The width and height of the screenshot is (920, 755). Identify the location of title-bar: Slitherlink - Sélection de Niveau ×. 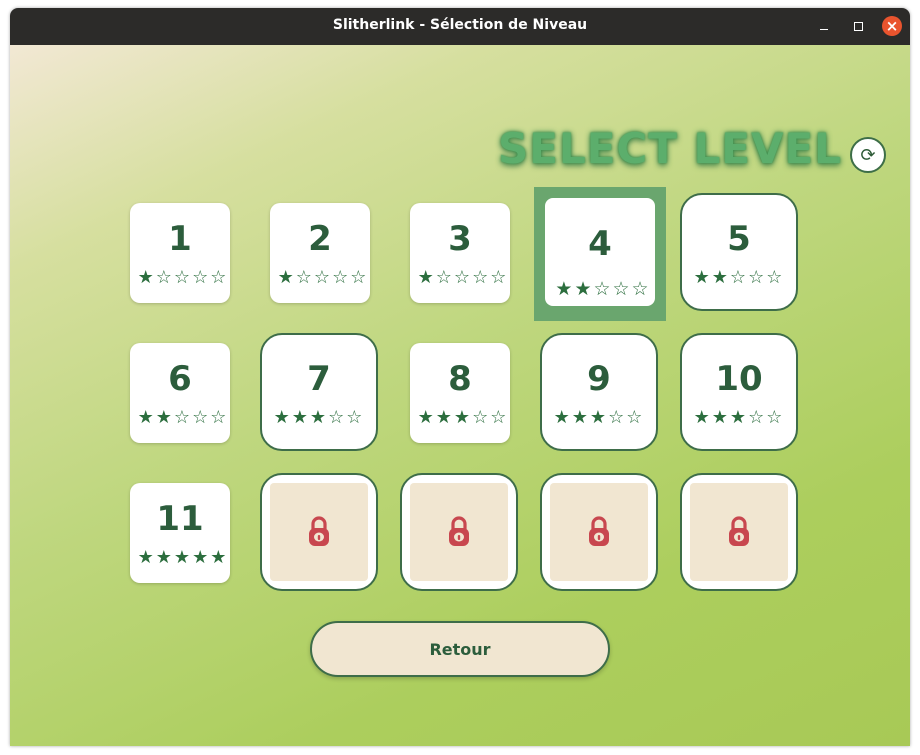
(460, 26).